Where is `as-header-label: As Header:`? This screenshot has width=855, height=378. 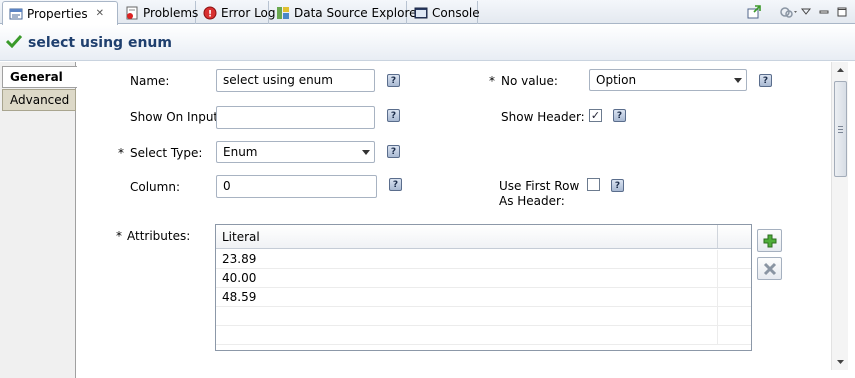 as-header-label: As Header: is located at coordinates (532, 201).